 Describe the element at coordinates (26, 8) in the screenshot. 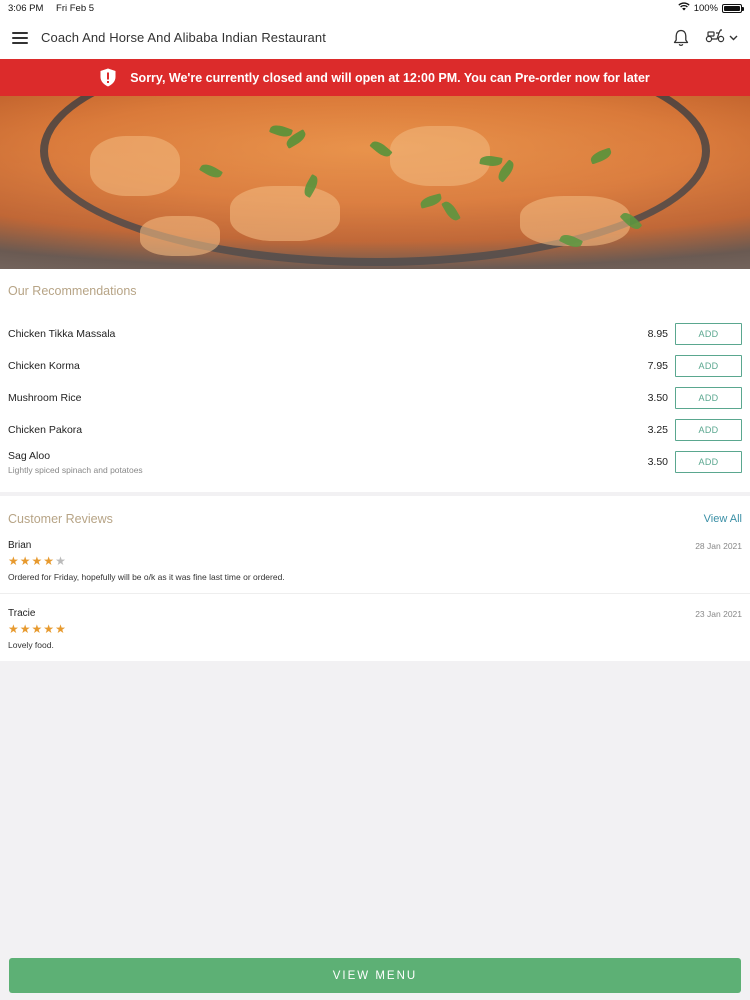

I see `status-time: 3:06 PM` at that location.